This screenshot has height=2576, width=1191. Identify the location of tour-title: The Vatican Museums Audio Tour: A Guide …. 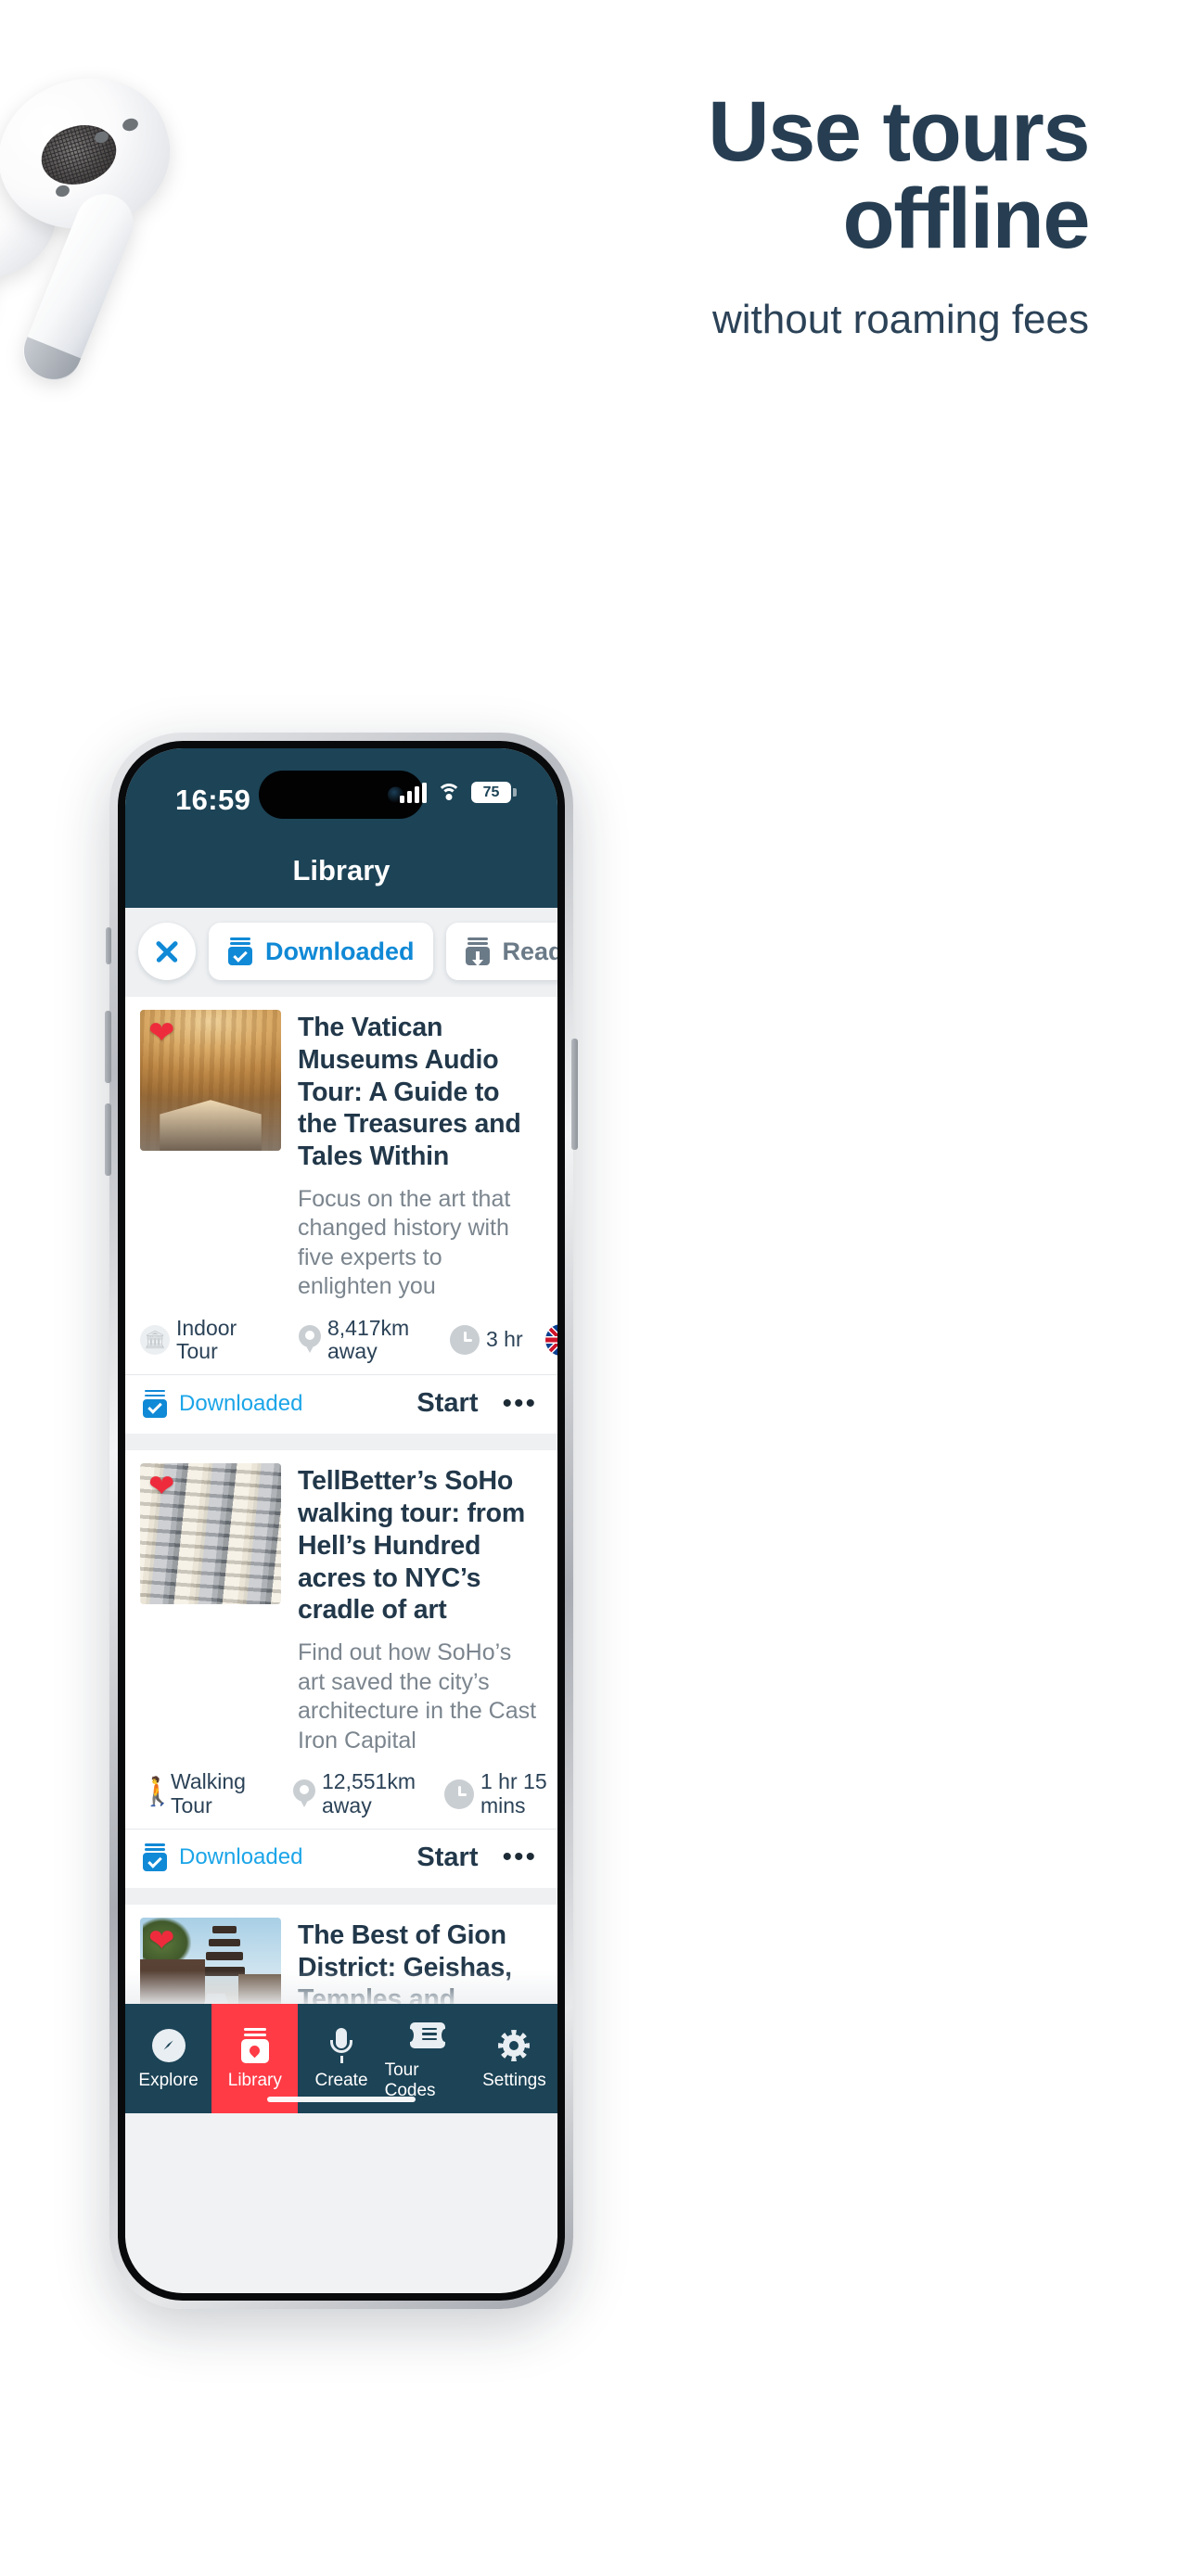
(409, 1092).